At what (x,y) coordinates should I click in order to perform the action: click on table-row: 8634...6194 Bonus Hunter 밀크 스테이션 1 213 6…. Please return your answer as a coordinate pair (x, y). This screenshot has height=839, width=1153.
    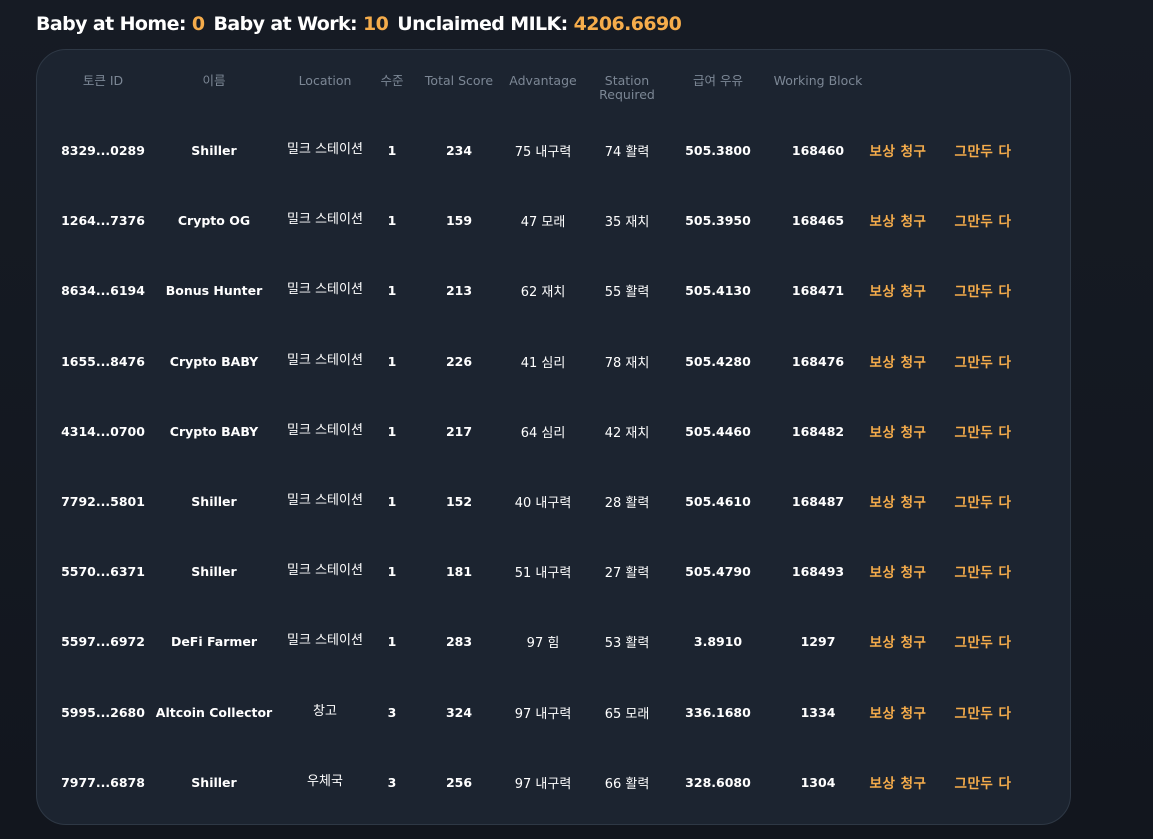
    Looking at the image, I should click on (553, 290).